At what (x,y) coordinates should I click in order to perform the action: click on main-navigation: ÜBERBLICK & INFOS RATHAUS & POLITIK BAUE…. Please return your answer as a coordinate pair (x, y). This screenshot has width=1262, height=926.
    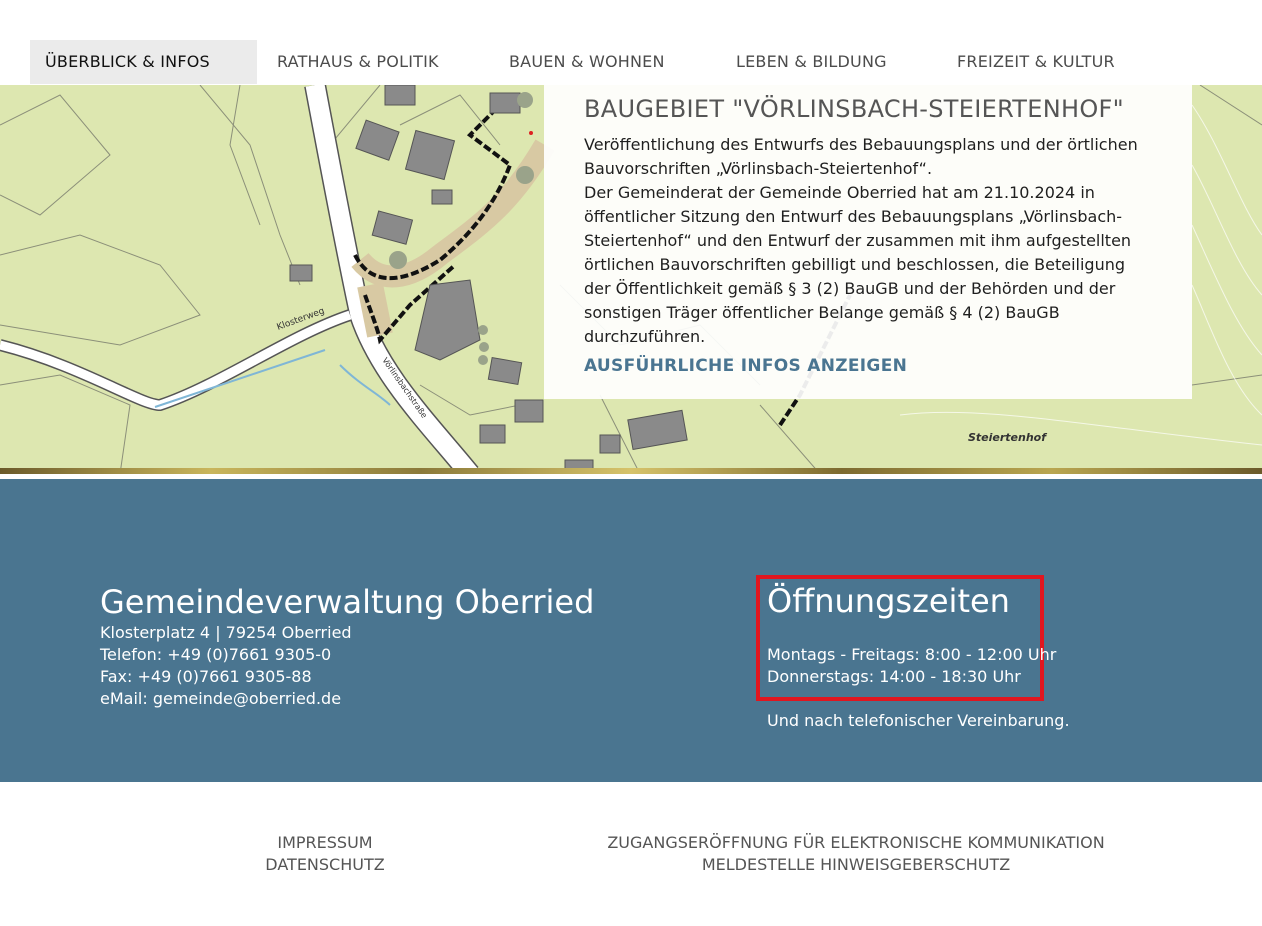
    Looking at the image, I should click on (631, 42).